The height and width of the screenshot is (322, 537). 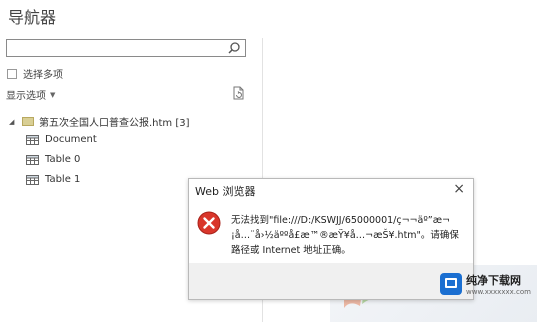 I want to click on tree-item-label: Table 1, so click(x=63, y=179).